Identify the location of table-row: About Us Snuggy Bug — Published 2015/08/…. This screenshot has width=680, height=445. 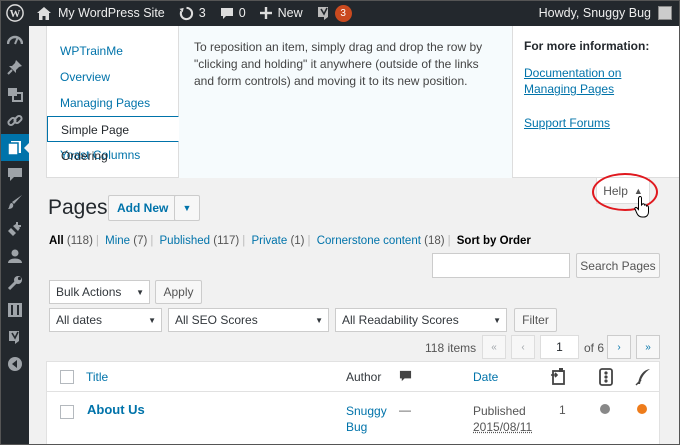
(353, 419).